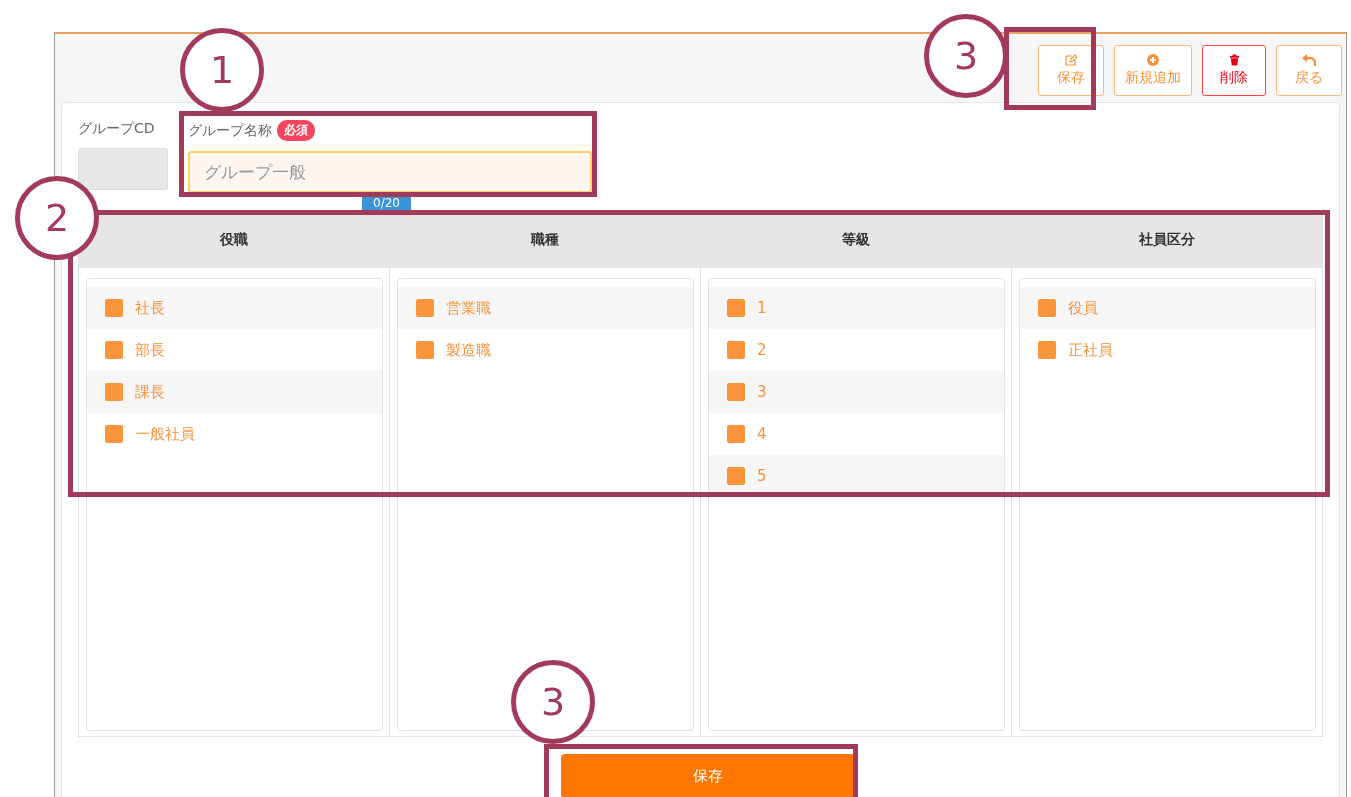 The image size is (1351, 797). I want to click on back-button: 戻る, so click(1309, 70).